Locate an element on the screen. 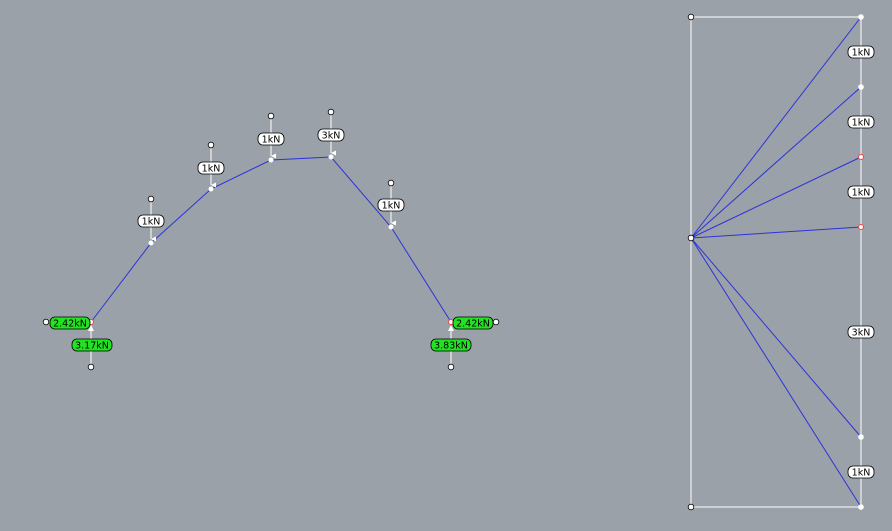 This screenshot has height=531, width=892. left-horizontal-reaction-label: 2.42kN is located at coordinates (70, 323).